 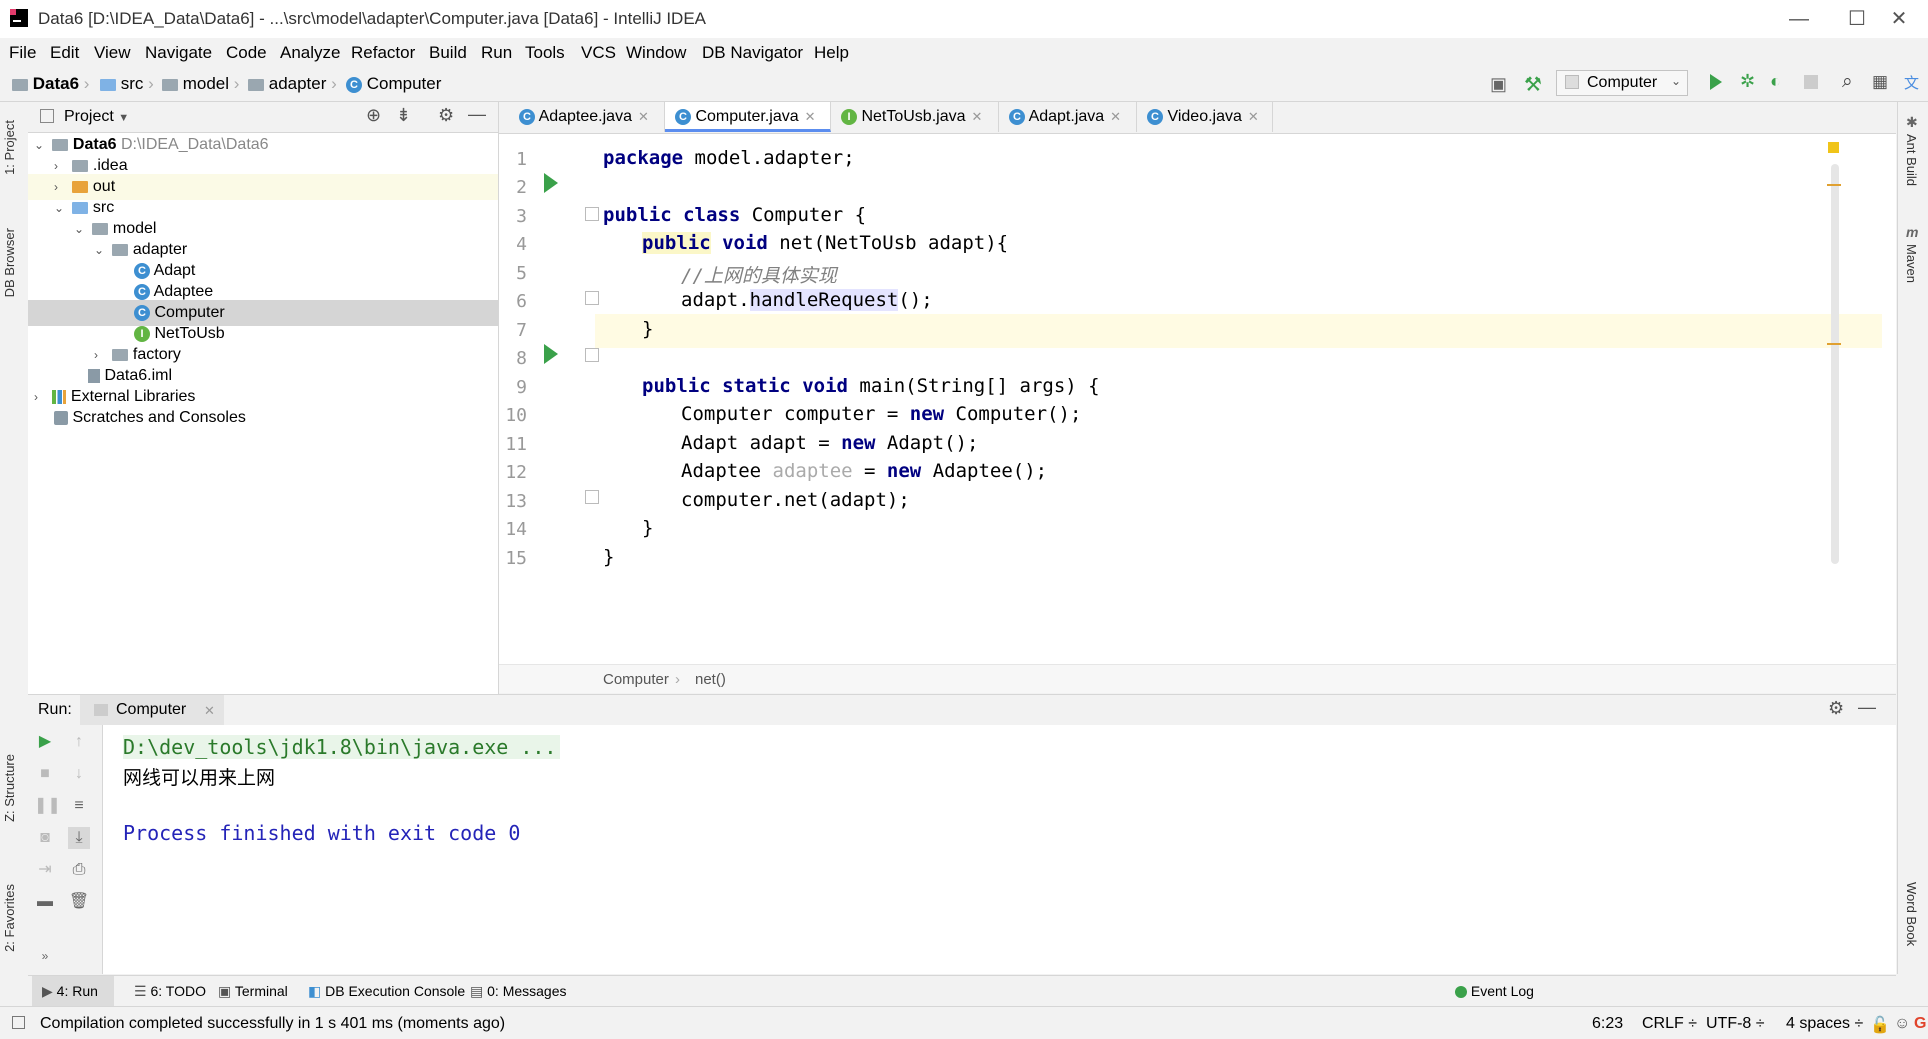 I want to click on run-config-select: Computer ⌄, so click(x=1622, y=83).